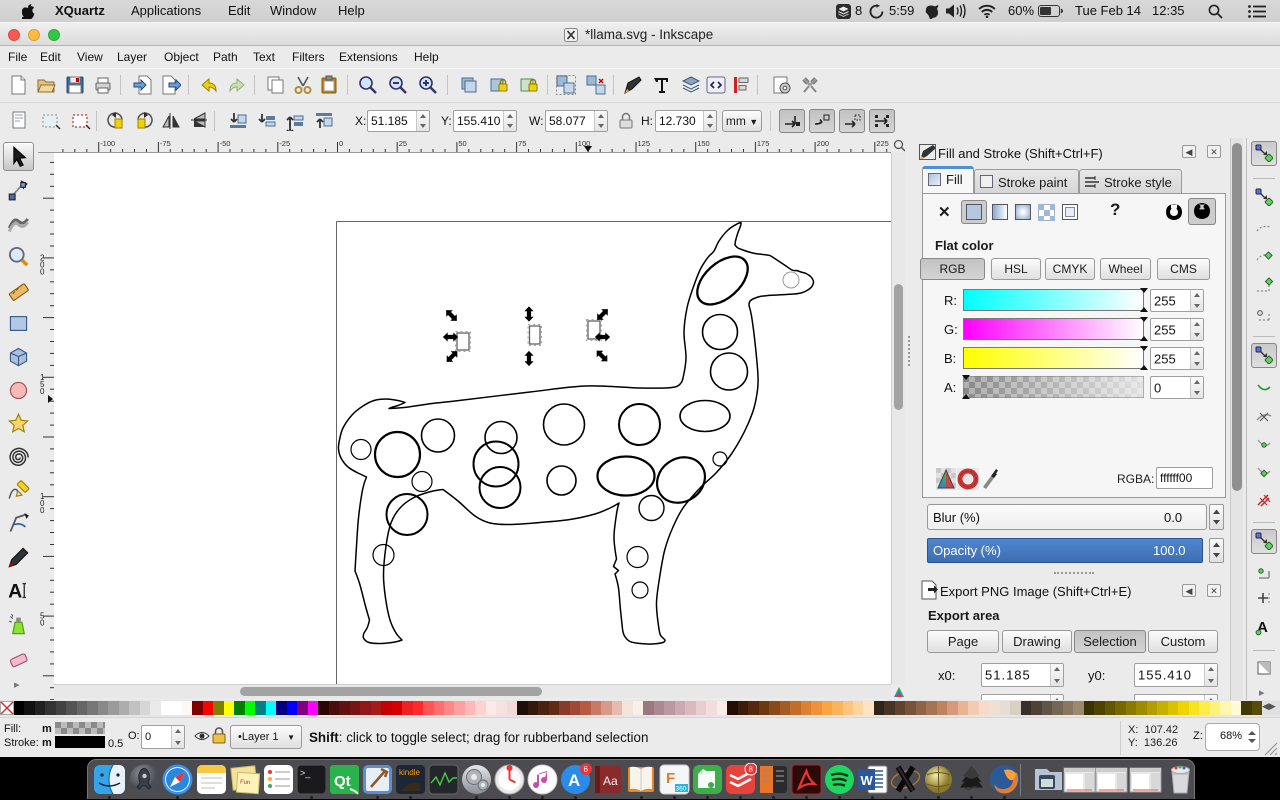 Image resolution: width=1280 pixels, height=800 pixels. I want to click on svg-text: Qt, so click(342, 781).